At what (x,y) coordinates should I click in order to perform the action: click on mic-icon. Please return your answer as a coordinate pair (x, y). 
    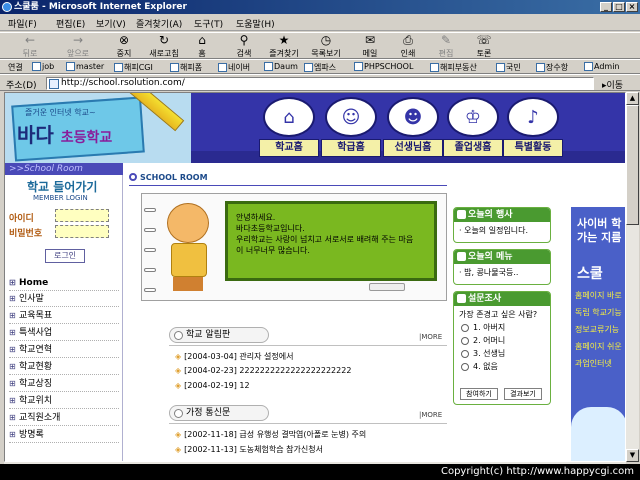
    Looking at the image, I should click on (461, 298).